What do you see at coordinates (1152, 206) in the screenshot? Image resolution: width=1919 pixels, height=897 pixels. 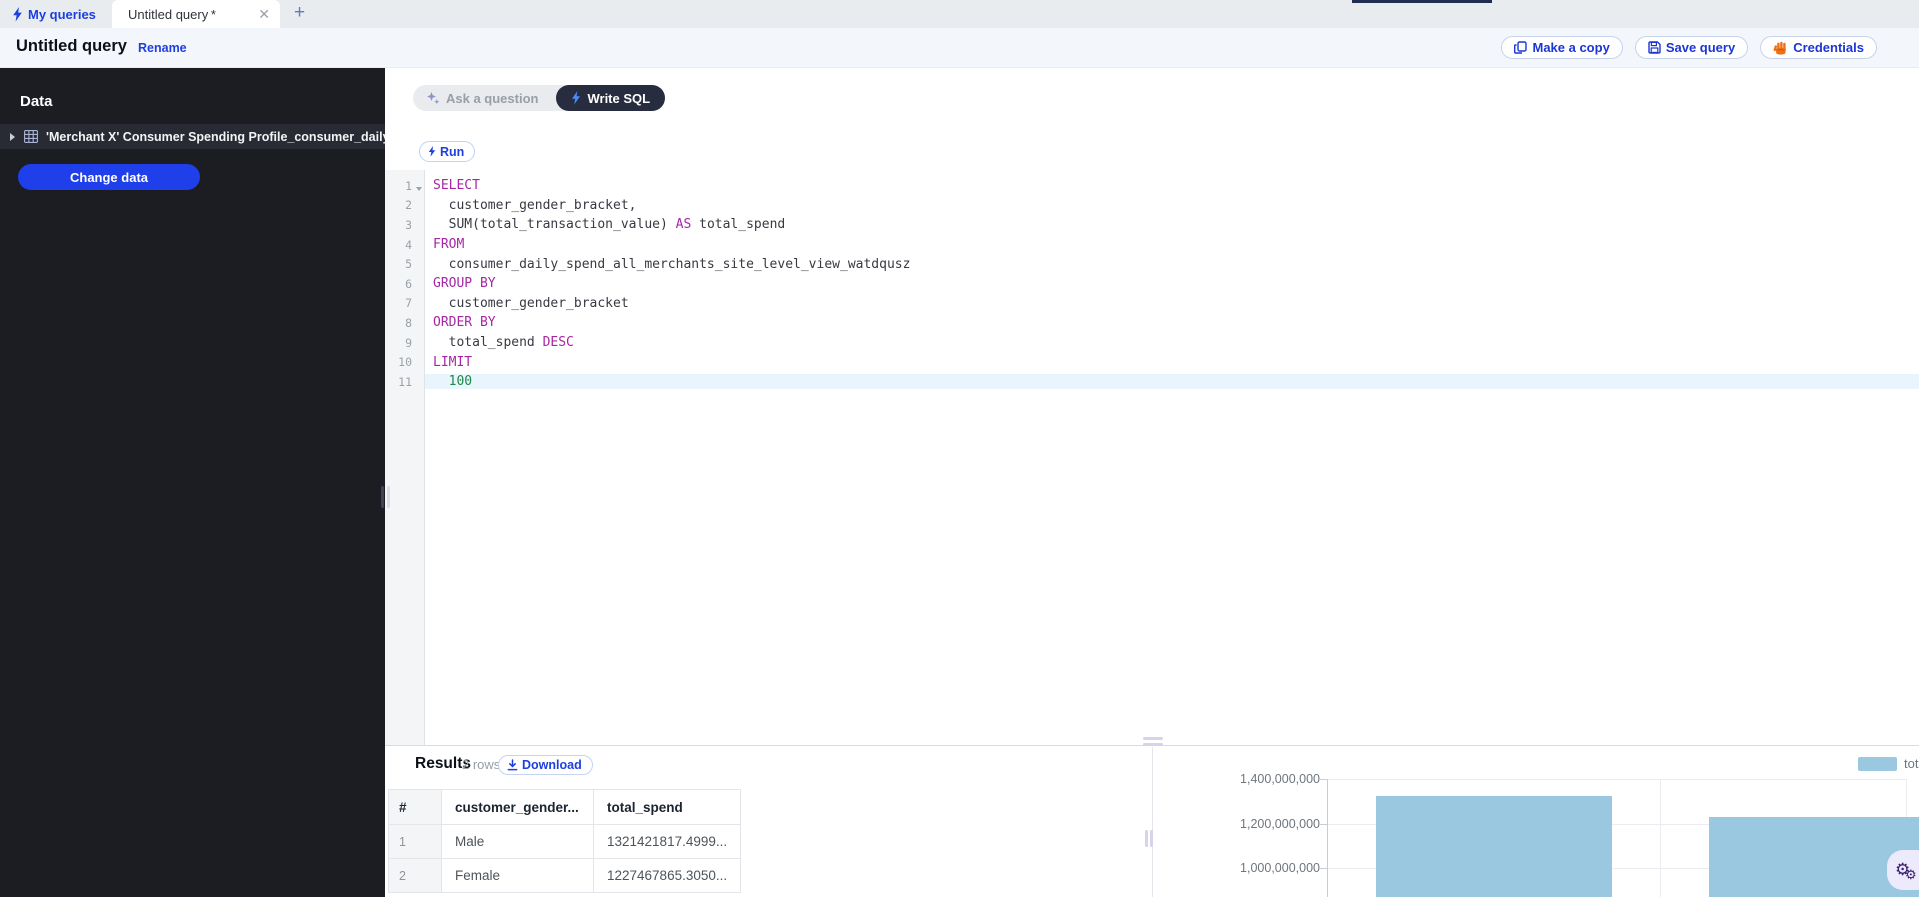 I see `code-line: 2 customer_gender_bracket,` at bounding box center [1152, 206].